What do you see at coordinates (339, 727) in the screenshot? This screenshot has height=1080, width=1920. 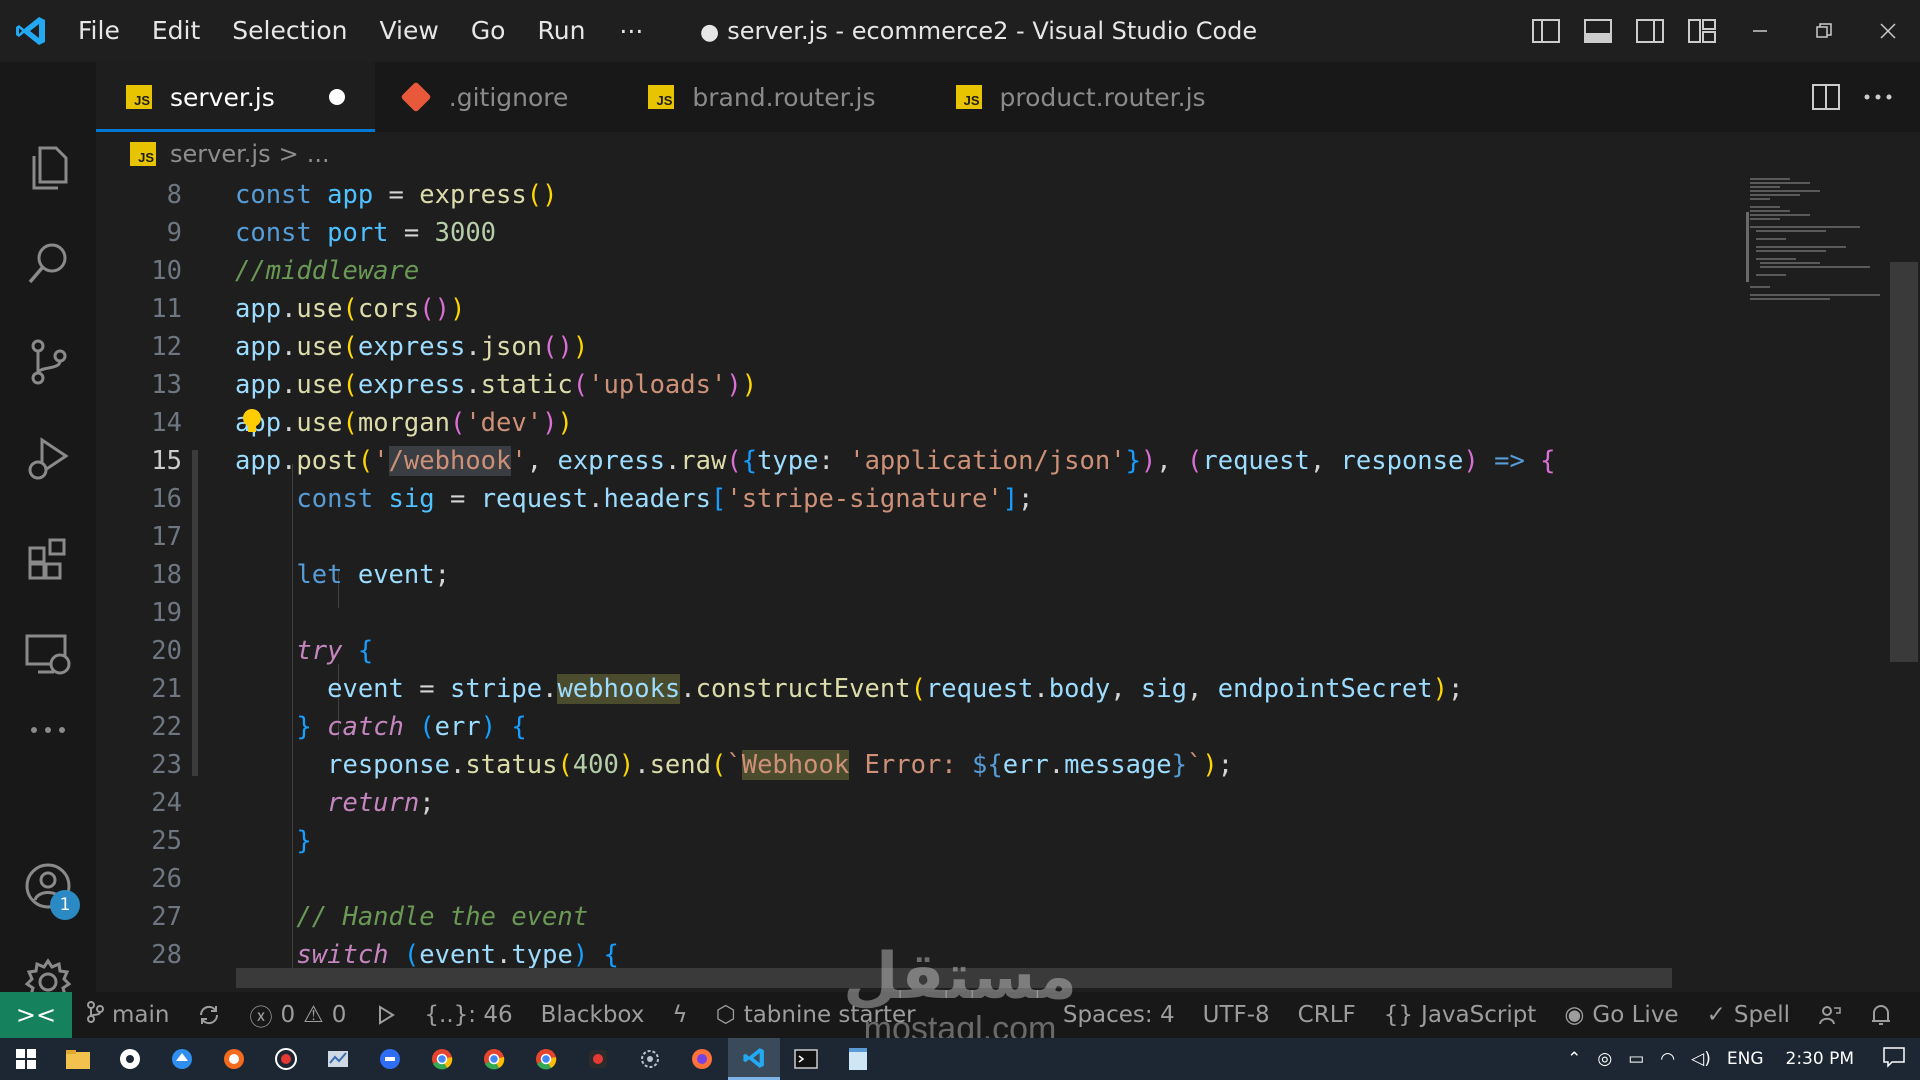 I see `code-line: 22 } catch (err) {` at bounding box center [339, 727].